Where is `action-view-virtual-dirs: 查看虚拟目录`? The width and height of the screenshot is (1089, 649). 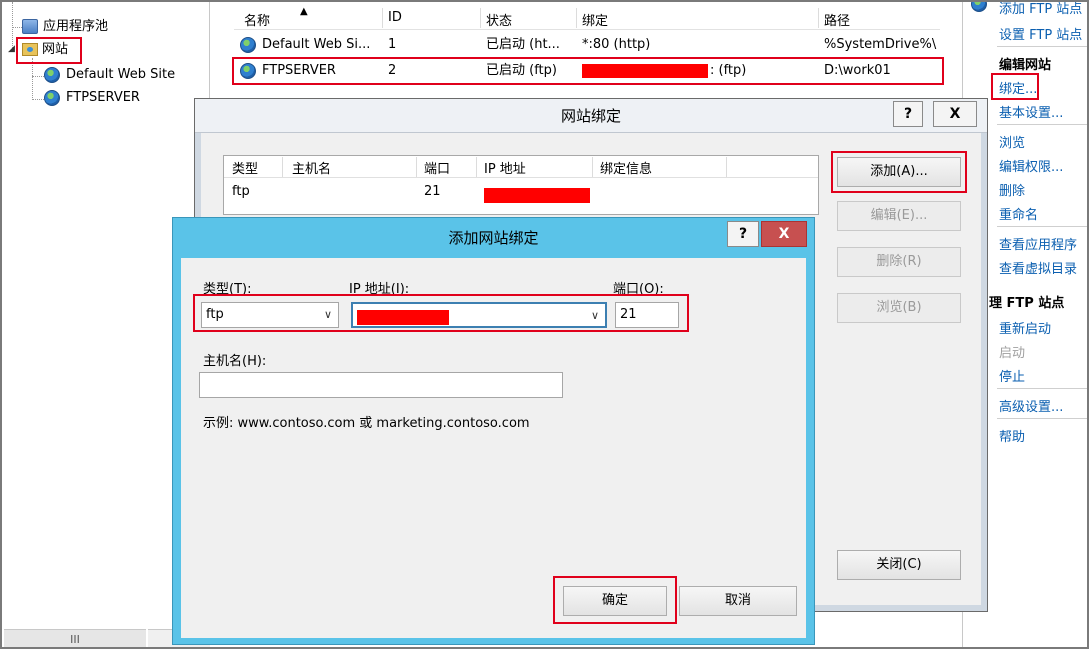
action-view-virtual-dirs: 查看虚拟目录 is located at coordinates (1038, 267).